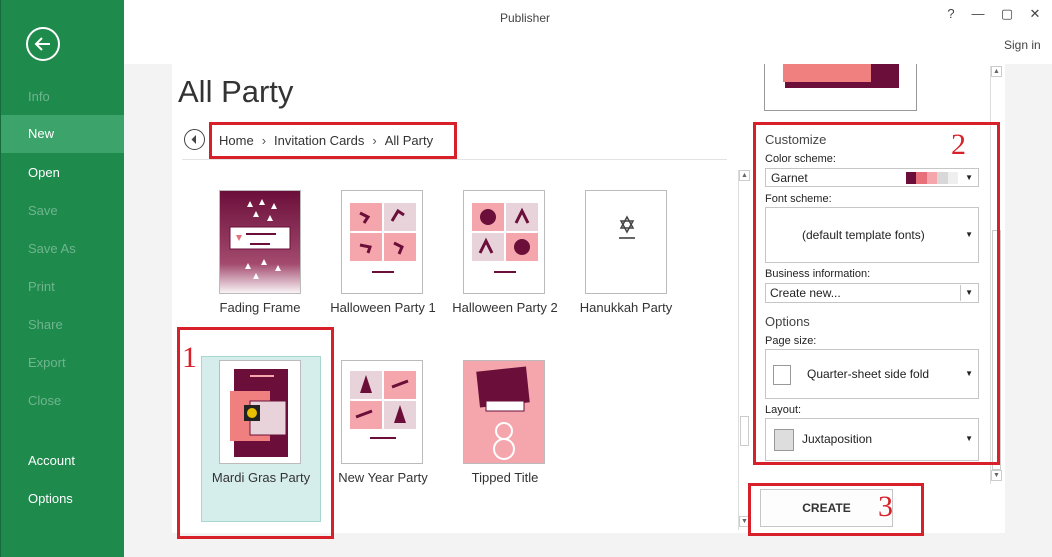 The width and height of the screenshot is (1052, 557). I want to click on template-thumb-fading-frame, so click(260, 242).